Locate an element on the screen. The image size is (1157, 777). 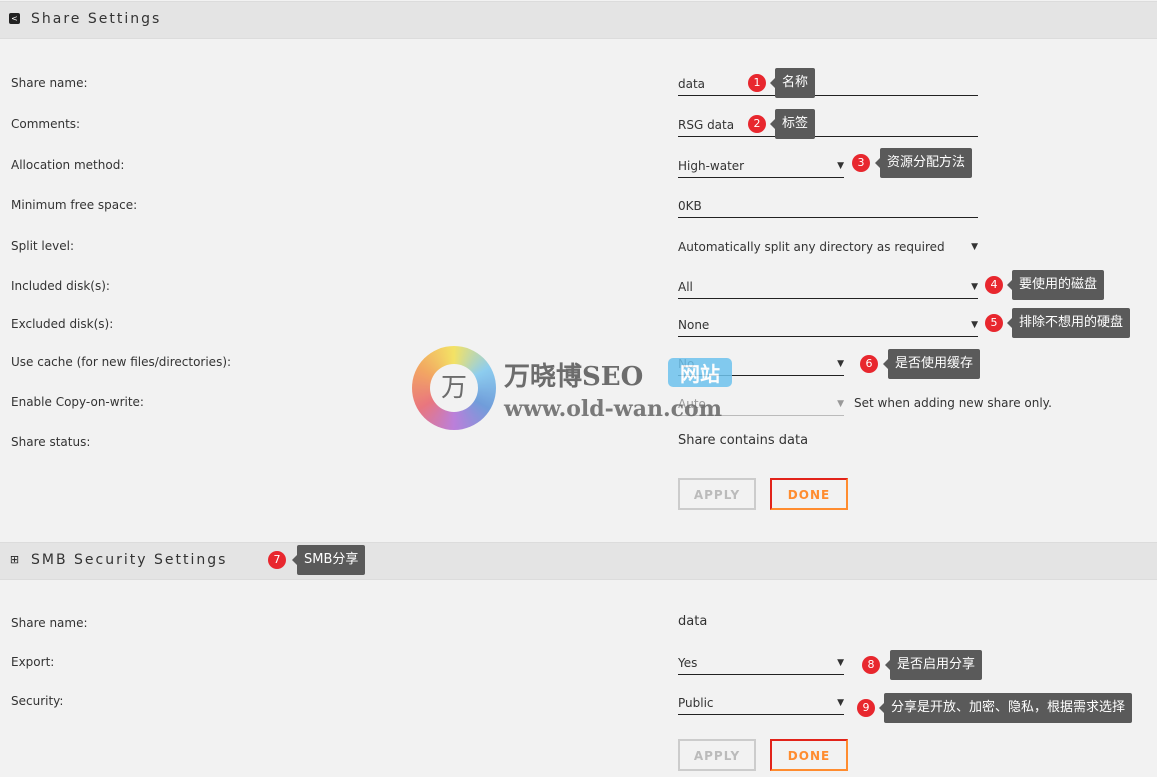
label-min-free: Minimum free space: is located at coordinates (74, 205).